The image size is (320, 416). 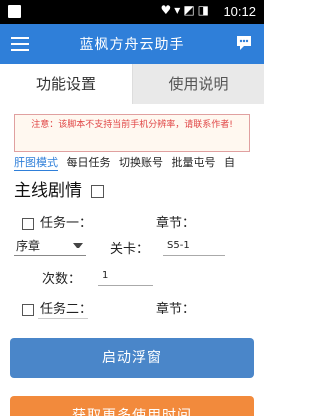 I want to click on task2-divider, so click(x=63, y=318).